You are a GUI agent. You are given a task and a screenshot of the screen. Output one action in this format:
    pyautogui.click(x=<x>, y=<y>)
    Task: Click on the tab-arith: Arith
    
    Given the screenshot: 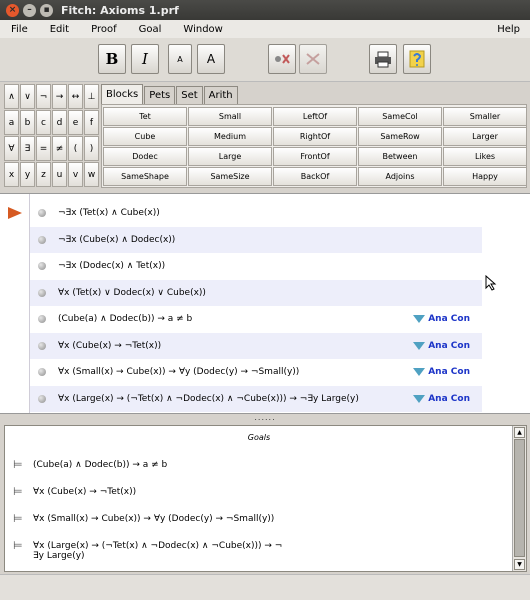 What is the action you would take?
    pyautogui.click(x=220, y=95)
    